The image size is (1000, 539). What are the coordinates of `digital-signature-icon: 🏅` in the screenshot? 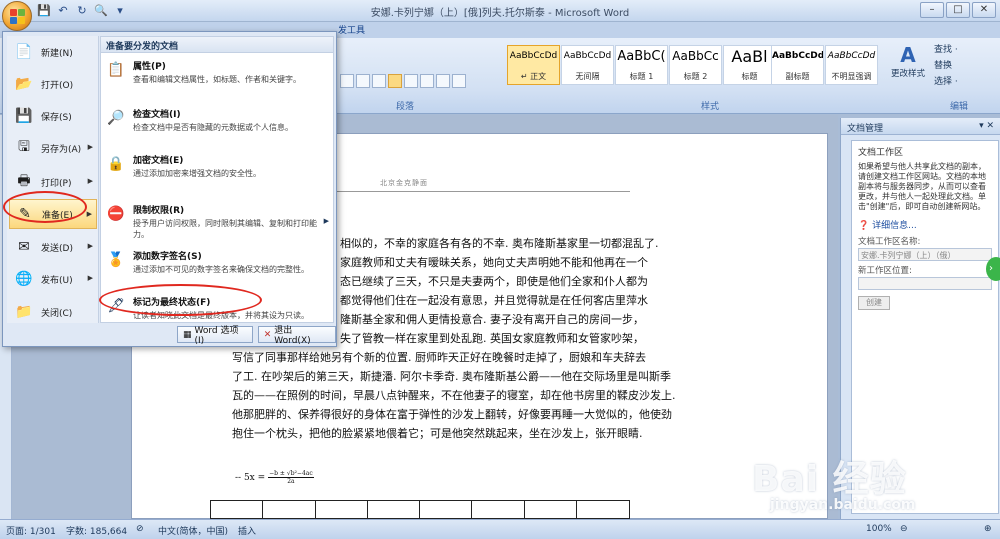 It's located at (116, 260).